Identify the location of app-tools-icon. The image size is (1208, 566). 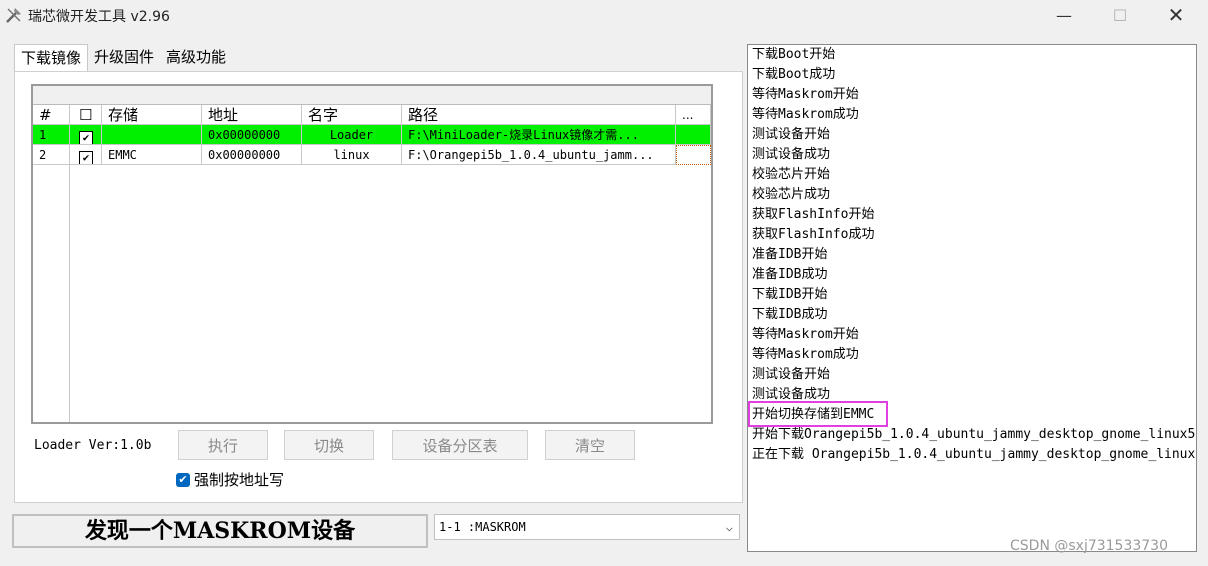
(13, 15).